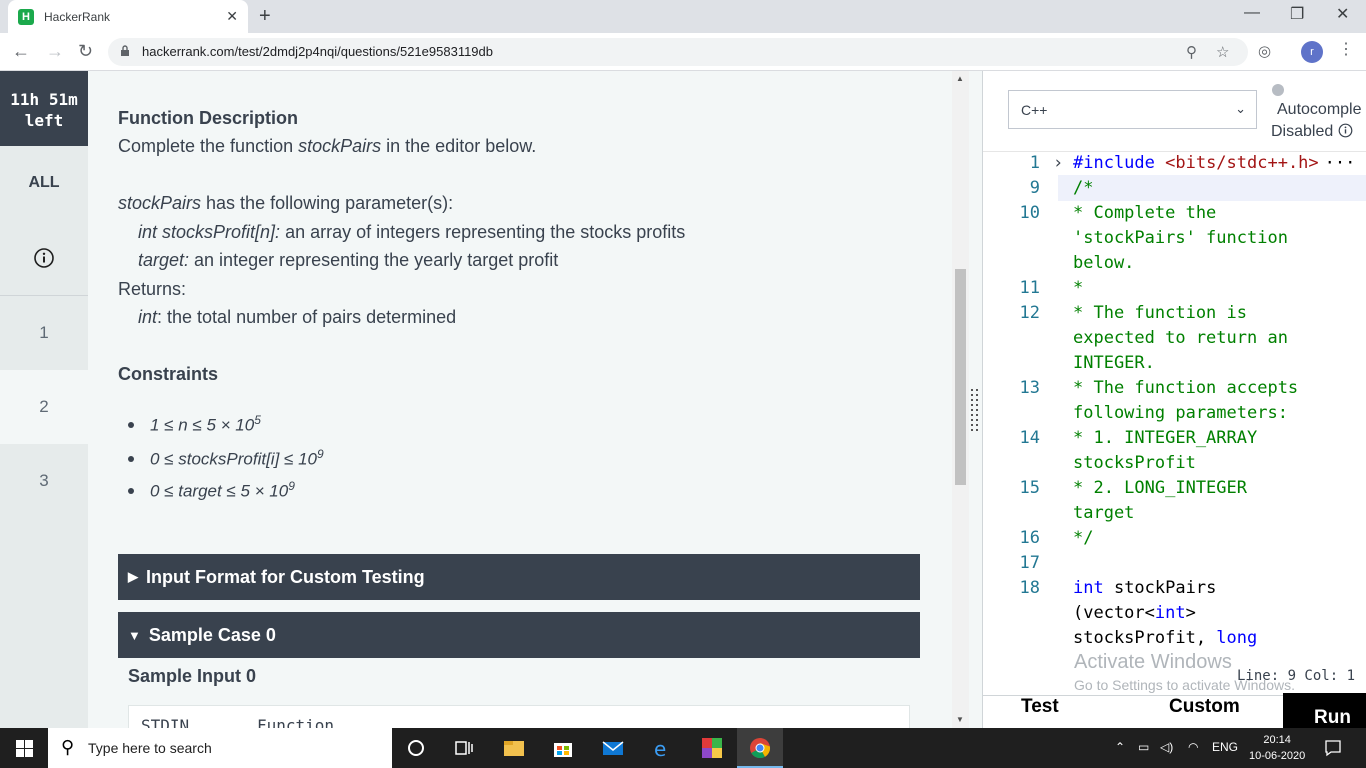 Image resolution: width=1366 pixels, height=768 pixels. Describe the element at coordinates (1324, 710) in the screenshot. I see `run-button: Run` at that location.